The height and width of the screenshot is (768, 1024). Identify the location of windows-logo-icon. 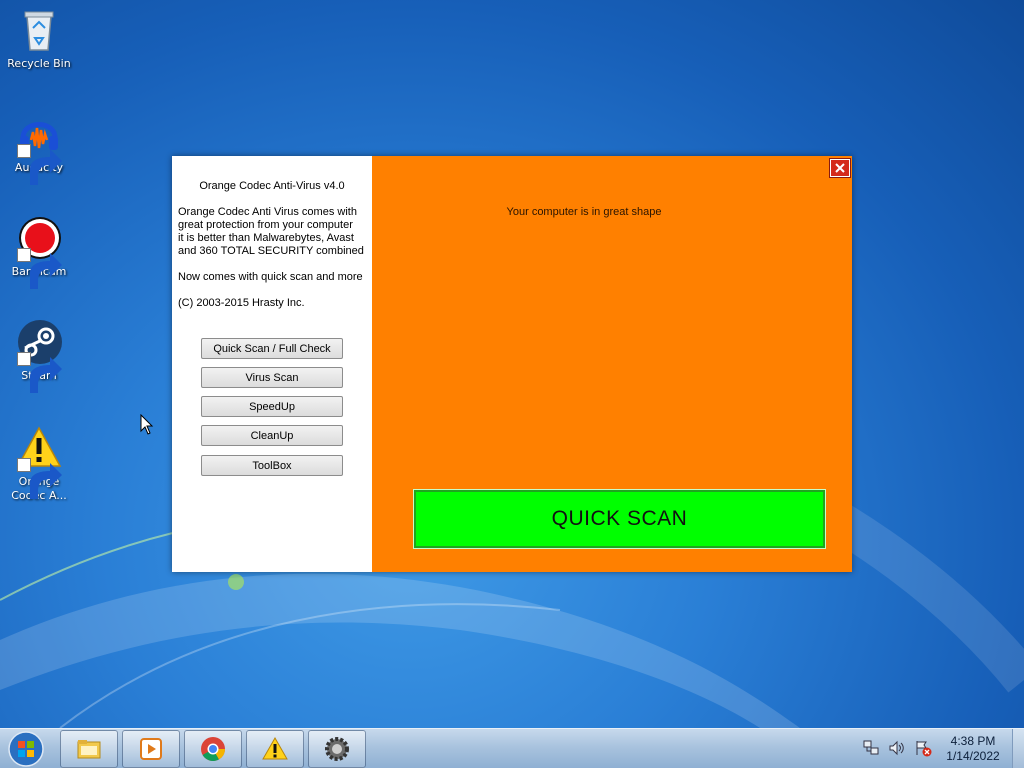
(26, 749).